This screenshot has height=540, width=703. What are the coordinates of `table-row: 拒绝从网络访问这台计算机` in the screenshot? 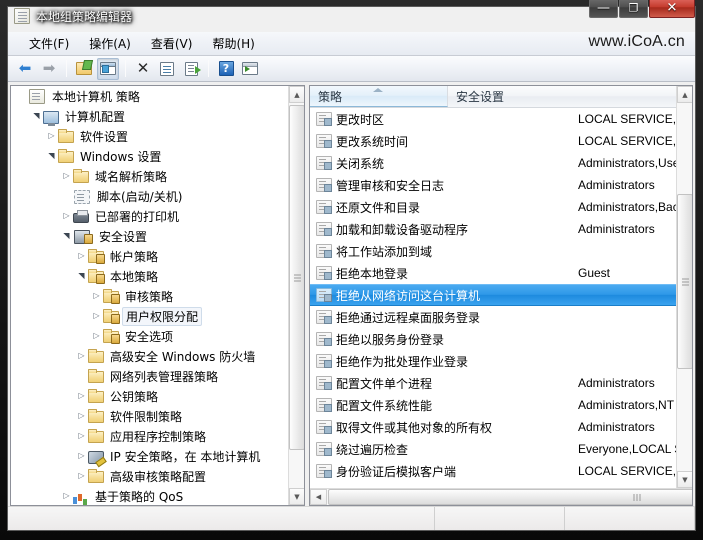 It's located at (501, 295).